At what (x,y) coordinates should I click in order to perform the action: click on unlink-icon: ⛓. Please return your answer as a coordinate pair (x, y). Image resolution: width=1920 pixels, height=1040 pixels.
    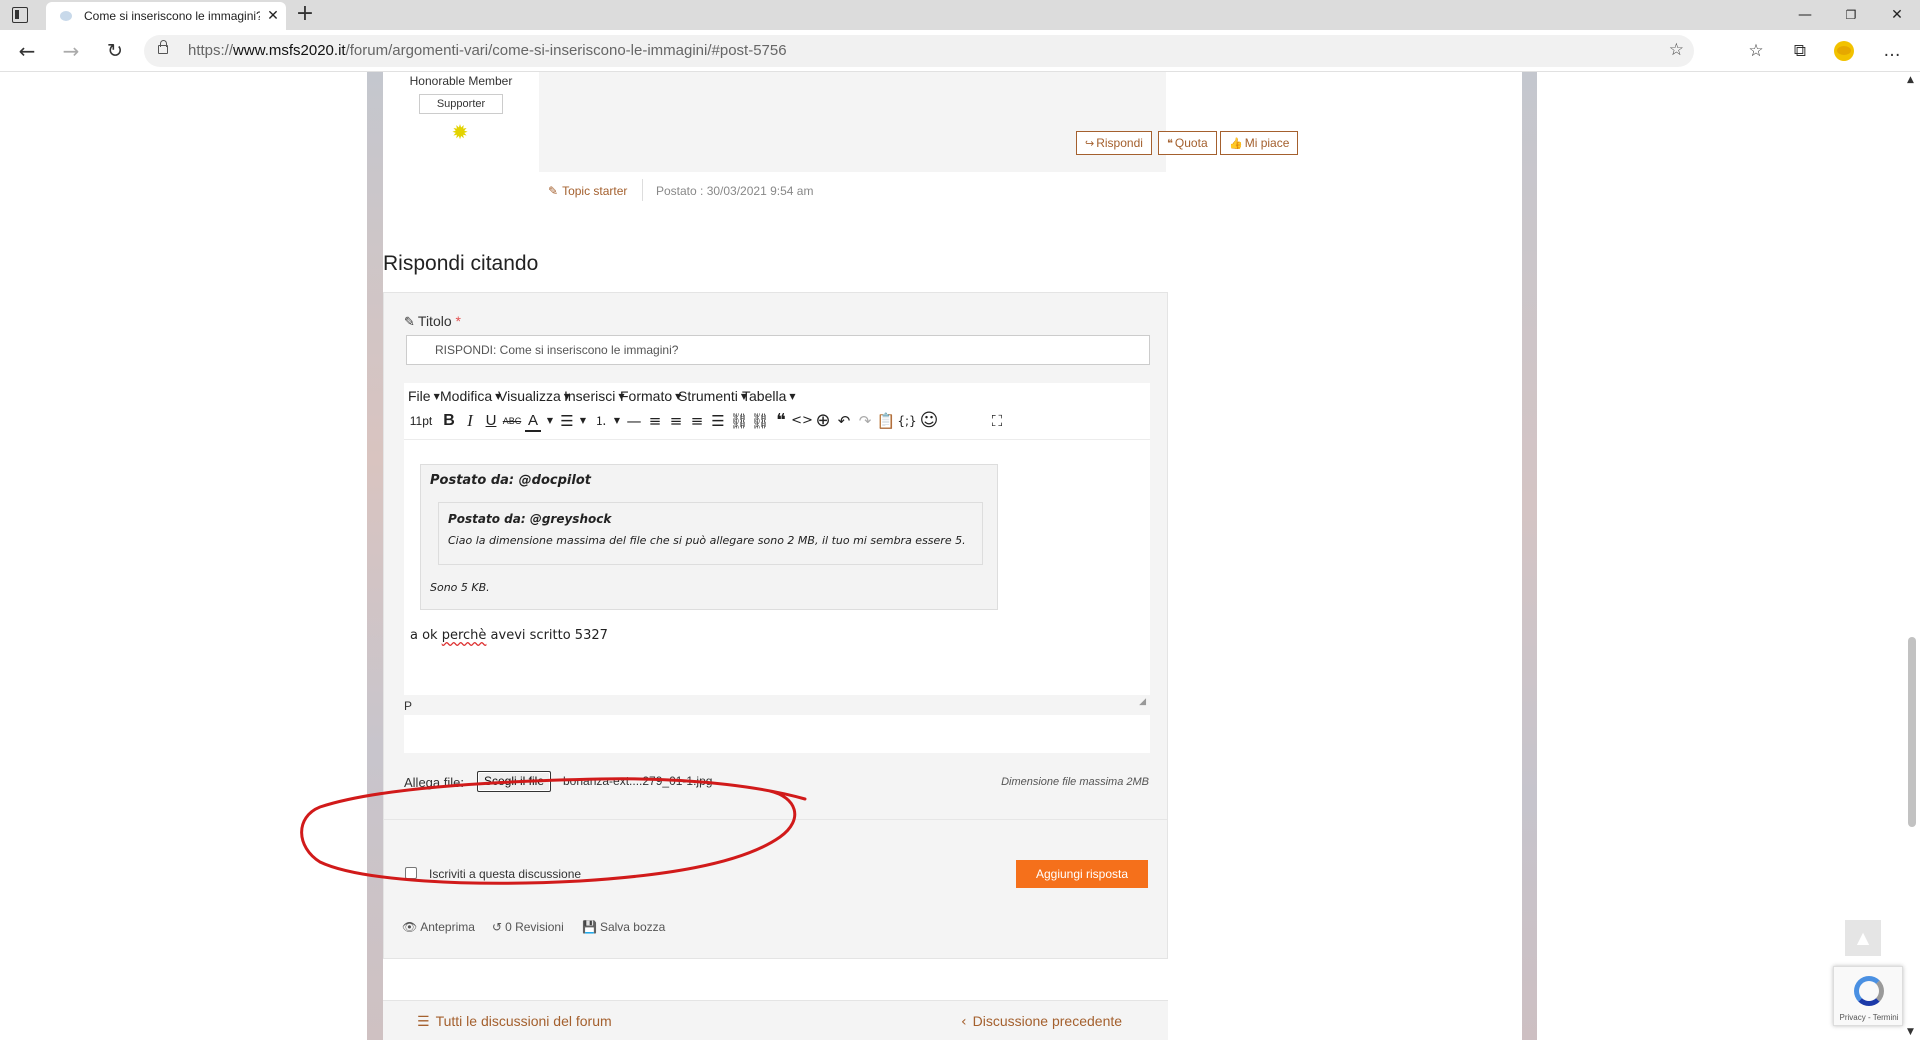
    Looking at the image, I should click on (760, 421).